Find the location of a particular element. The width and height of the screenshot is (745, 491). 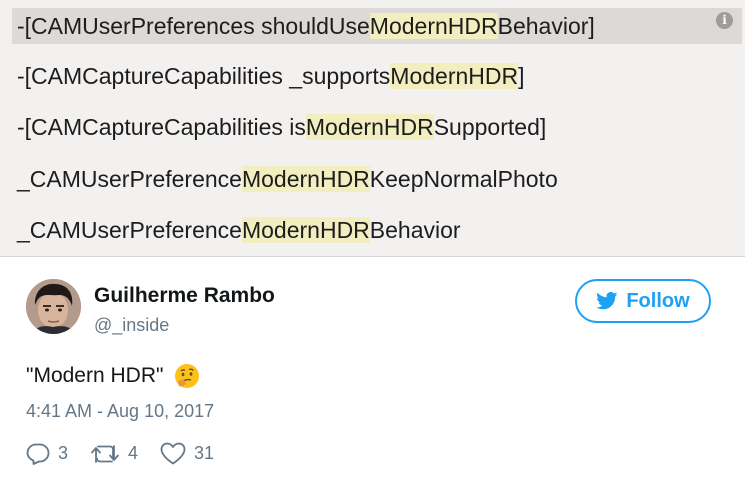

follow-button: Follow is located at coordinates (643, 301).